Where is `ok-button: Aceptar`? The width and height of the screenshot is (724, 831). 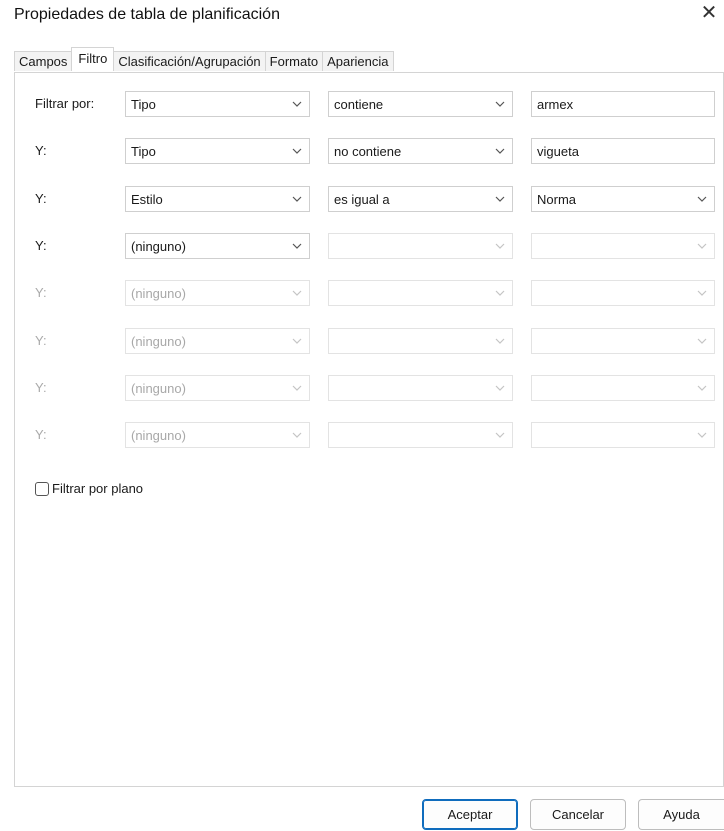
ok-button: Aceptar is located at coordinates (470, 814).